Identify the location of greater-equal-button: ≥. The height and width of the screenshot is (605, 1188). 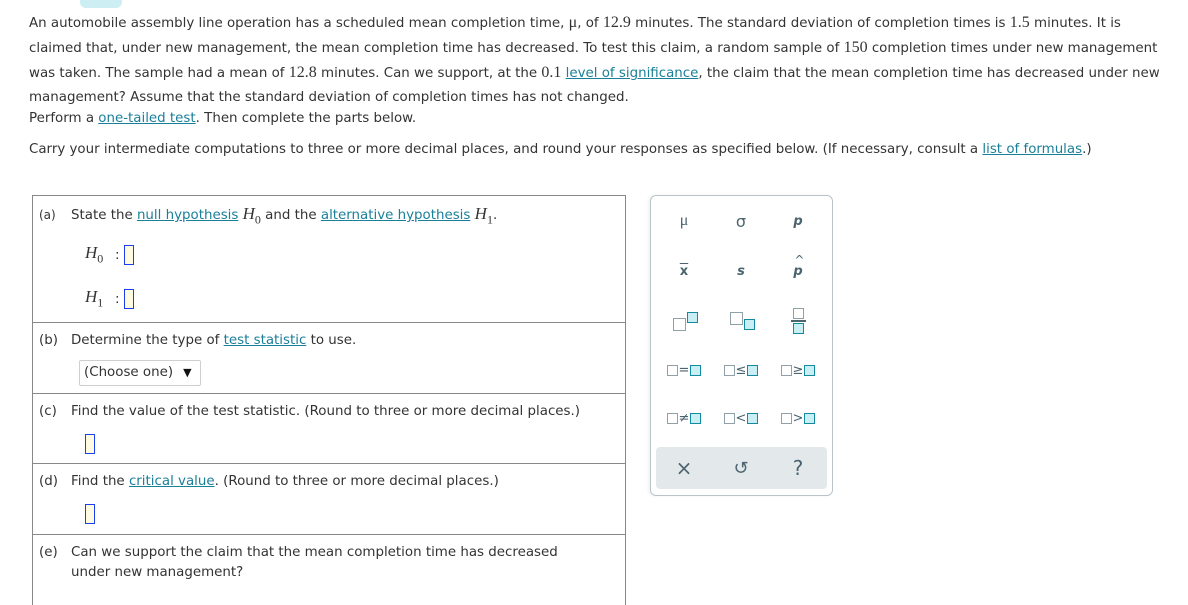
(798, 370).